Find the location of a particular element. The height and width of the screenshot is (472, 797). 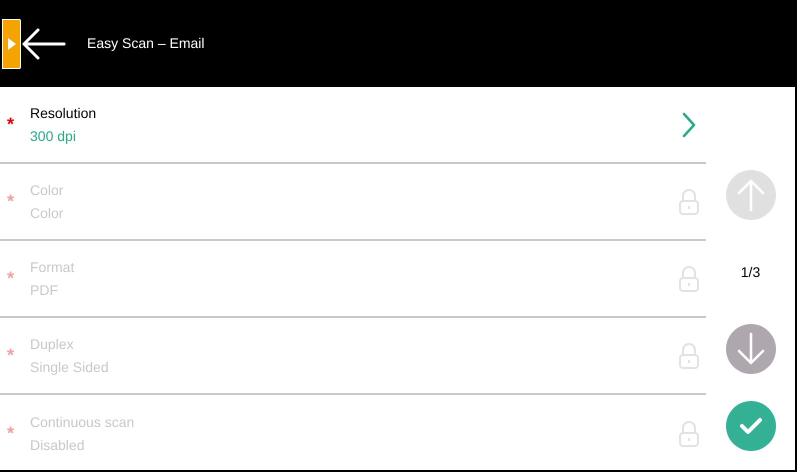

screen-title: Easy Scan – Email is located at coordinates (145, 43).